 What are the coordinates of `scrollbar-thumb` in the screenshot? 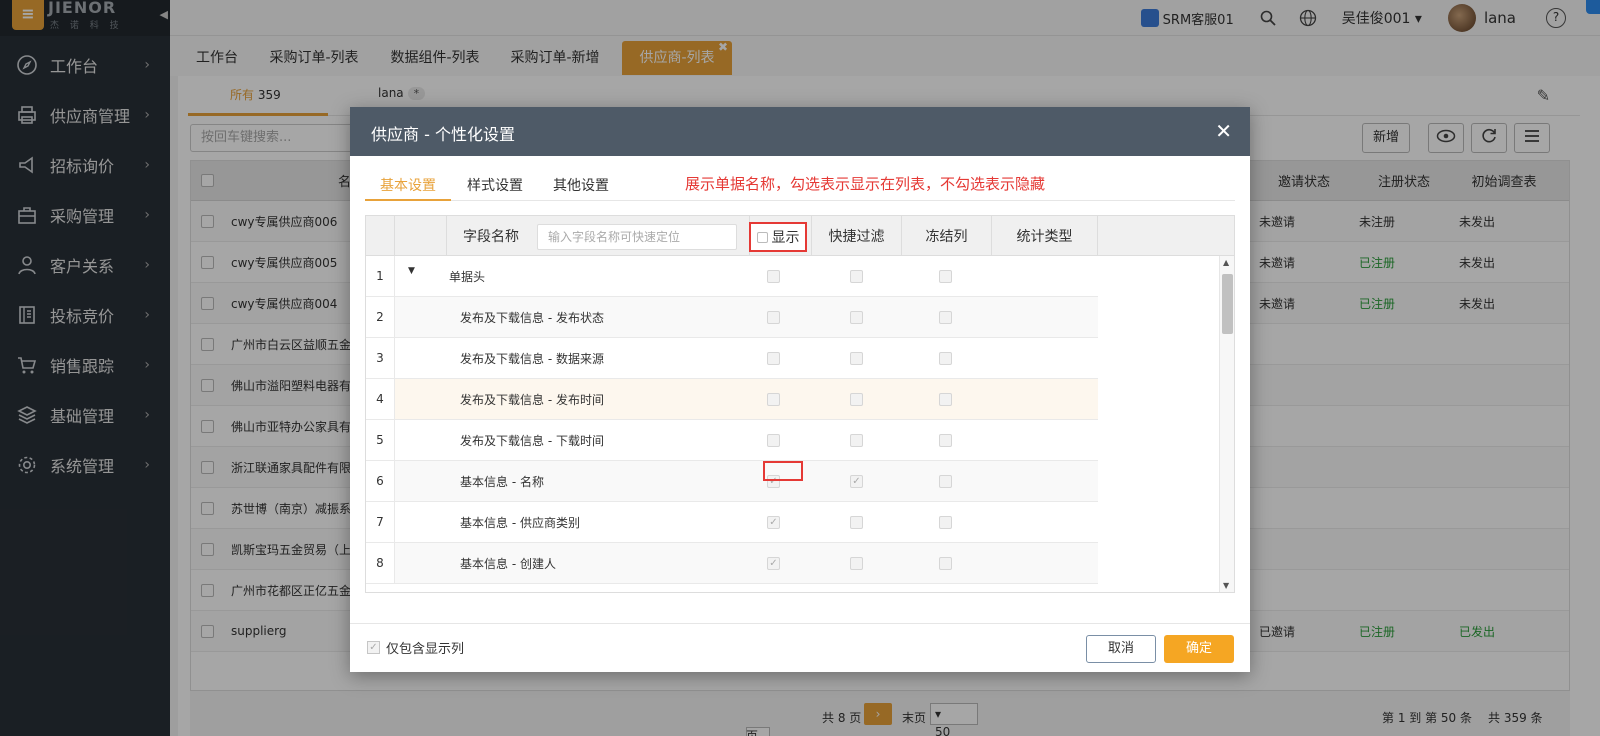 It's located at (1227, 304).